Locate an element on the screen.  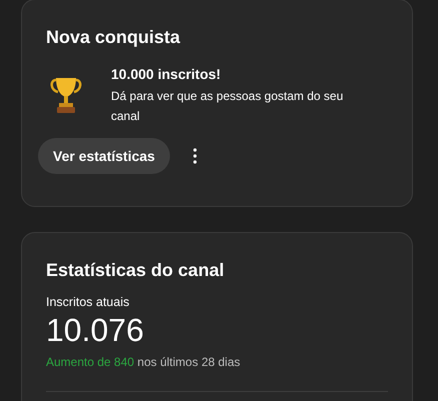
metric-value: 10.076 is located at coordinates (95, 330).